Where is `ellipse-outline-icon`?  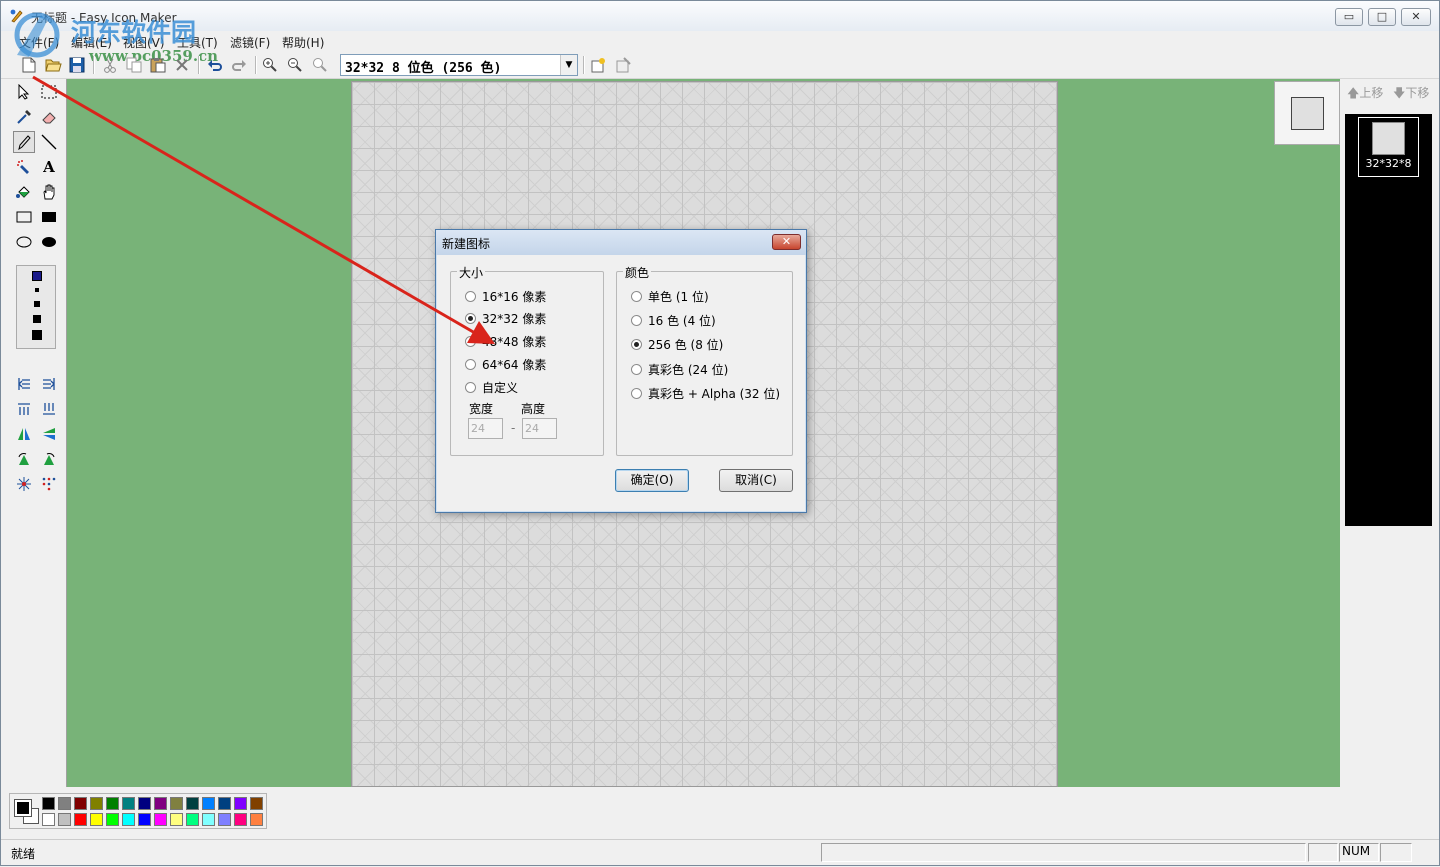 ellipse-outline-icon is located at coordinates (24, 242).